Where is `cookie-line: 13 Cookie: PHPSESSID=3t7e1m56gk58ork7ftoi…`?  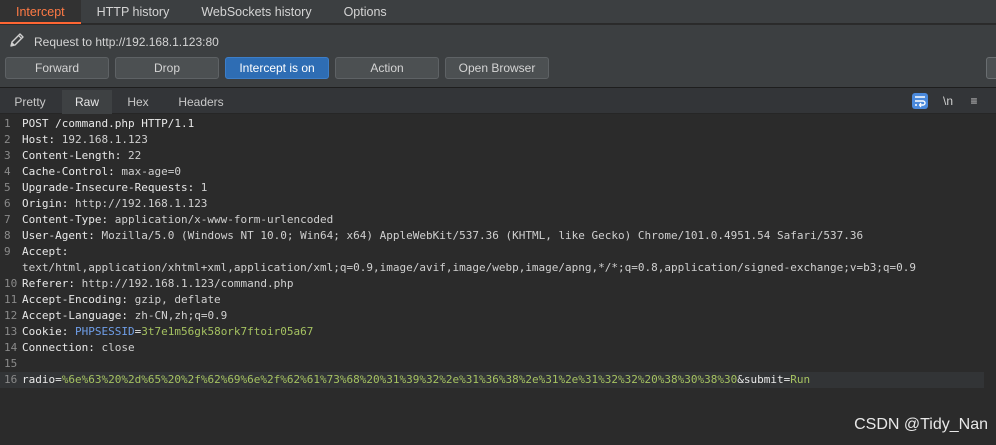 cookie-line: 13 Cookie: PHPSESSID=3t7e1m56gk58ork7ftoi… is located at coordinates (492, 332).